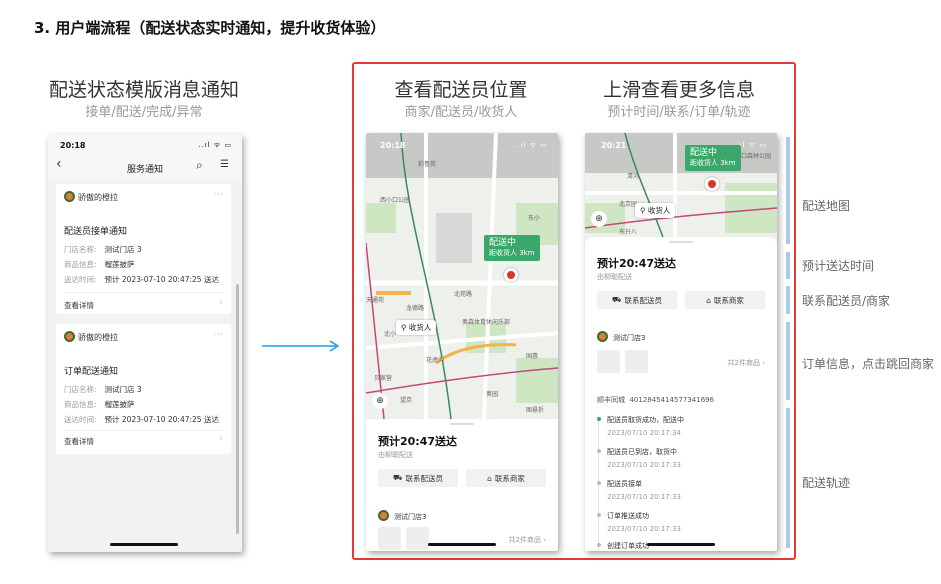  I want to click on annotation-map: 配送地图, so click(826, 206).